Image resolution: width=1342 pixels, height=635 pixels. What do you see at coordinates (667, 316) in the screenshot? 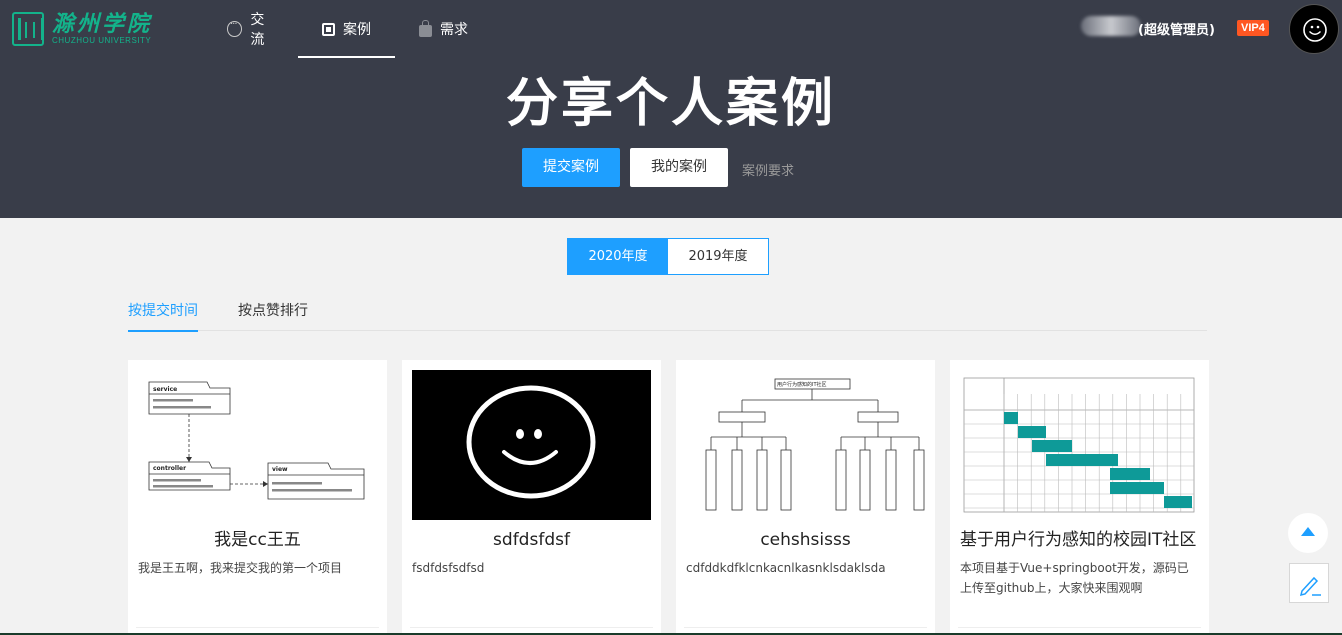
I see `sort-tabs: 按提交时间 按点赞排行` at bounding box center [667, 316].